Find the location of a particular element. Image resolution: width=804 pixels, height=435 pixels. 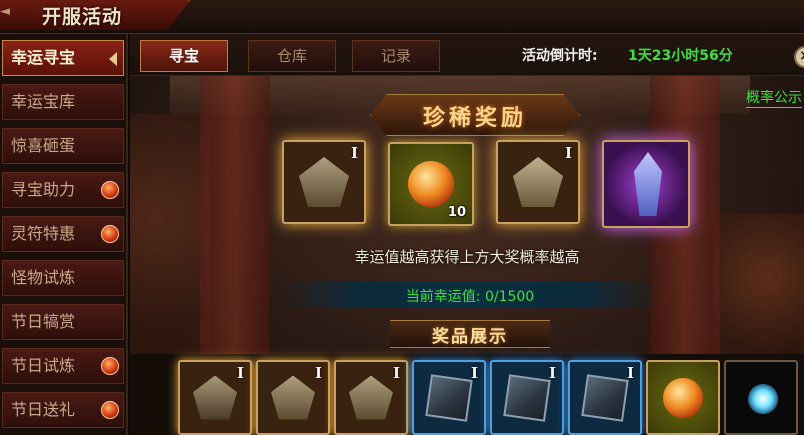

sparkle-crystal-icon is located at coordinates (763, 399).